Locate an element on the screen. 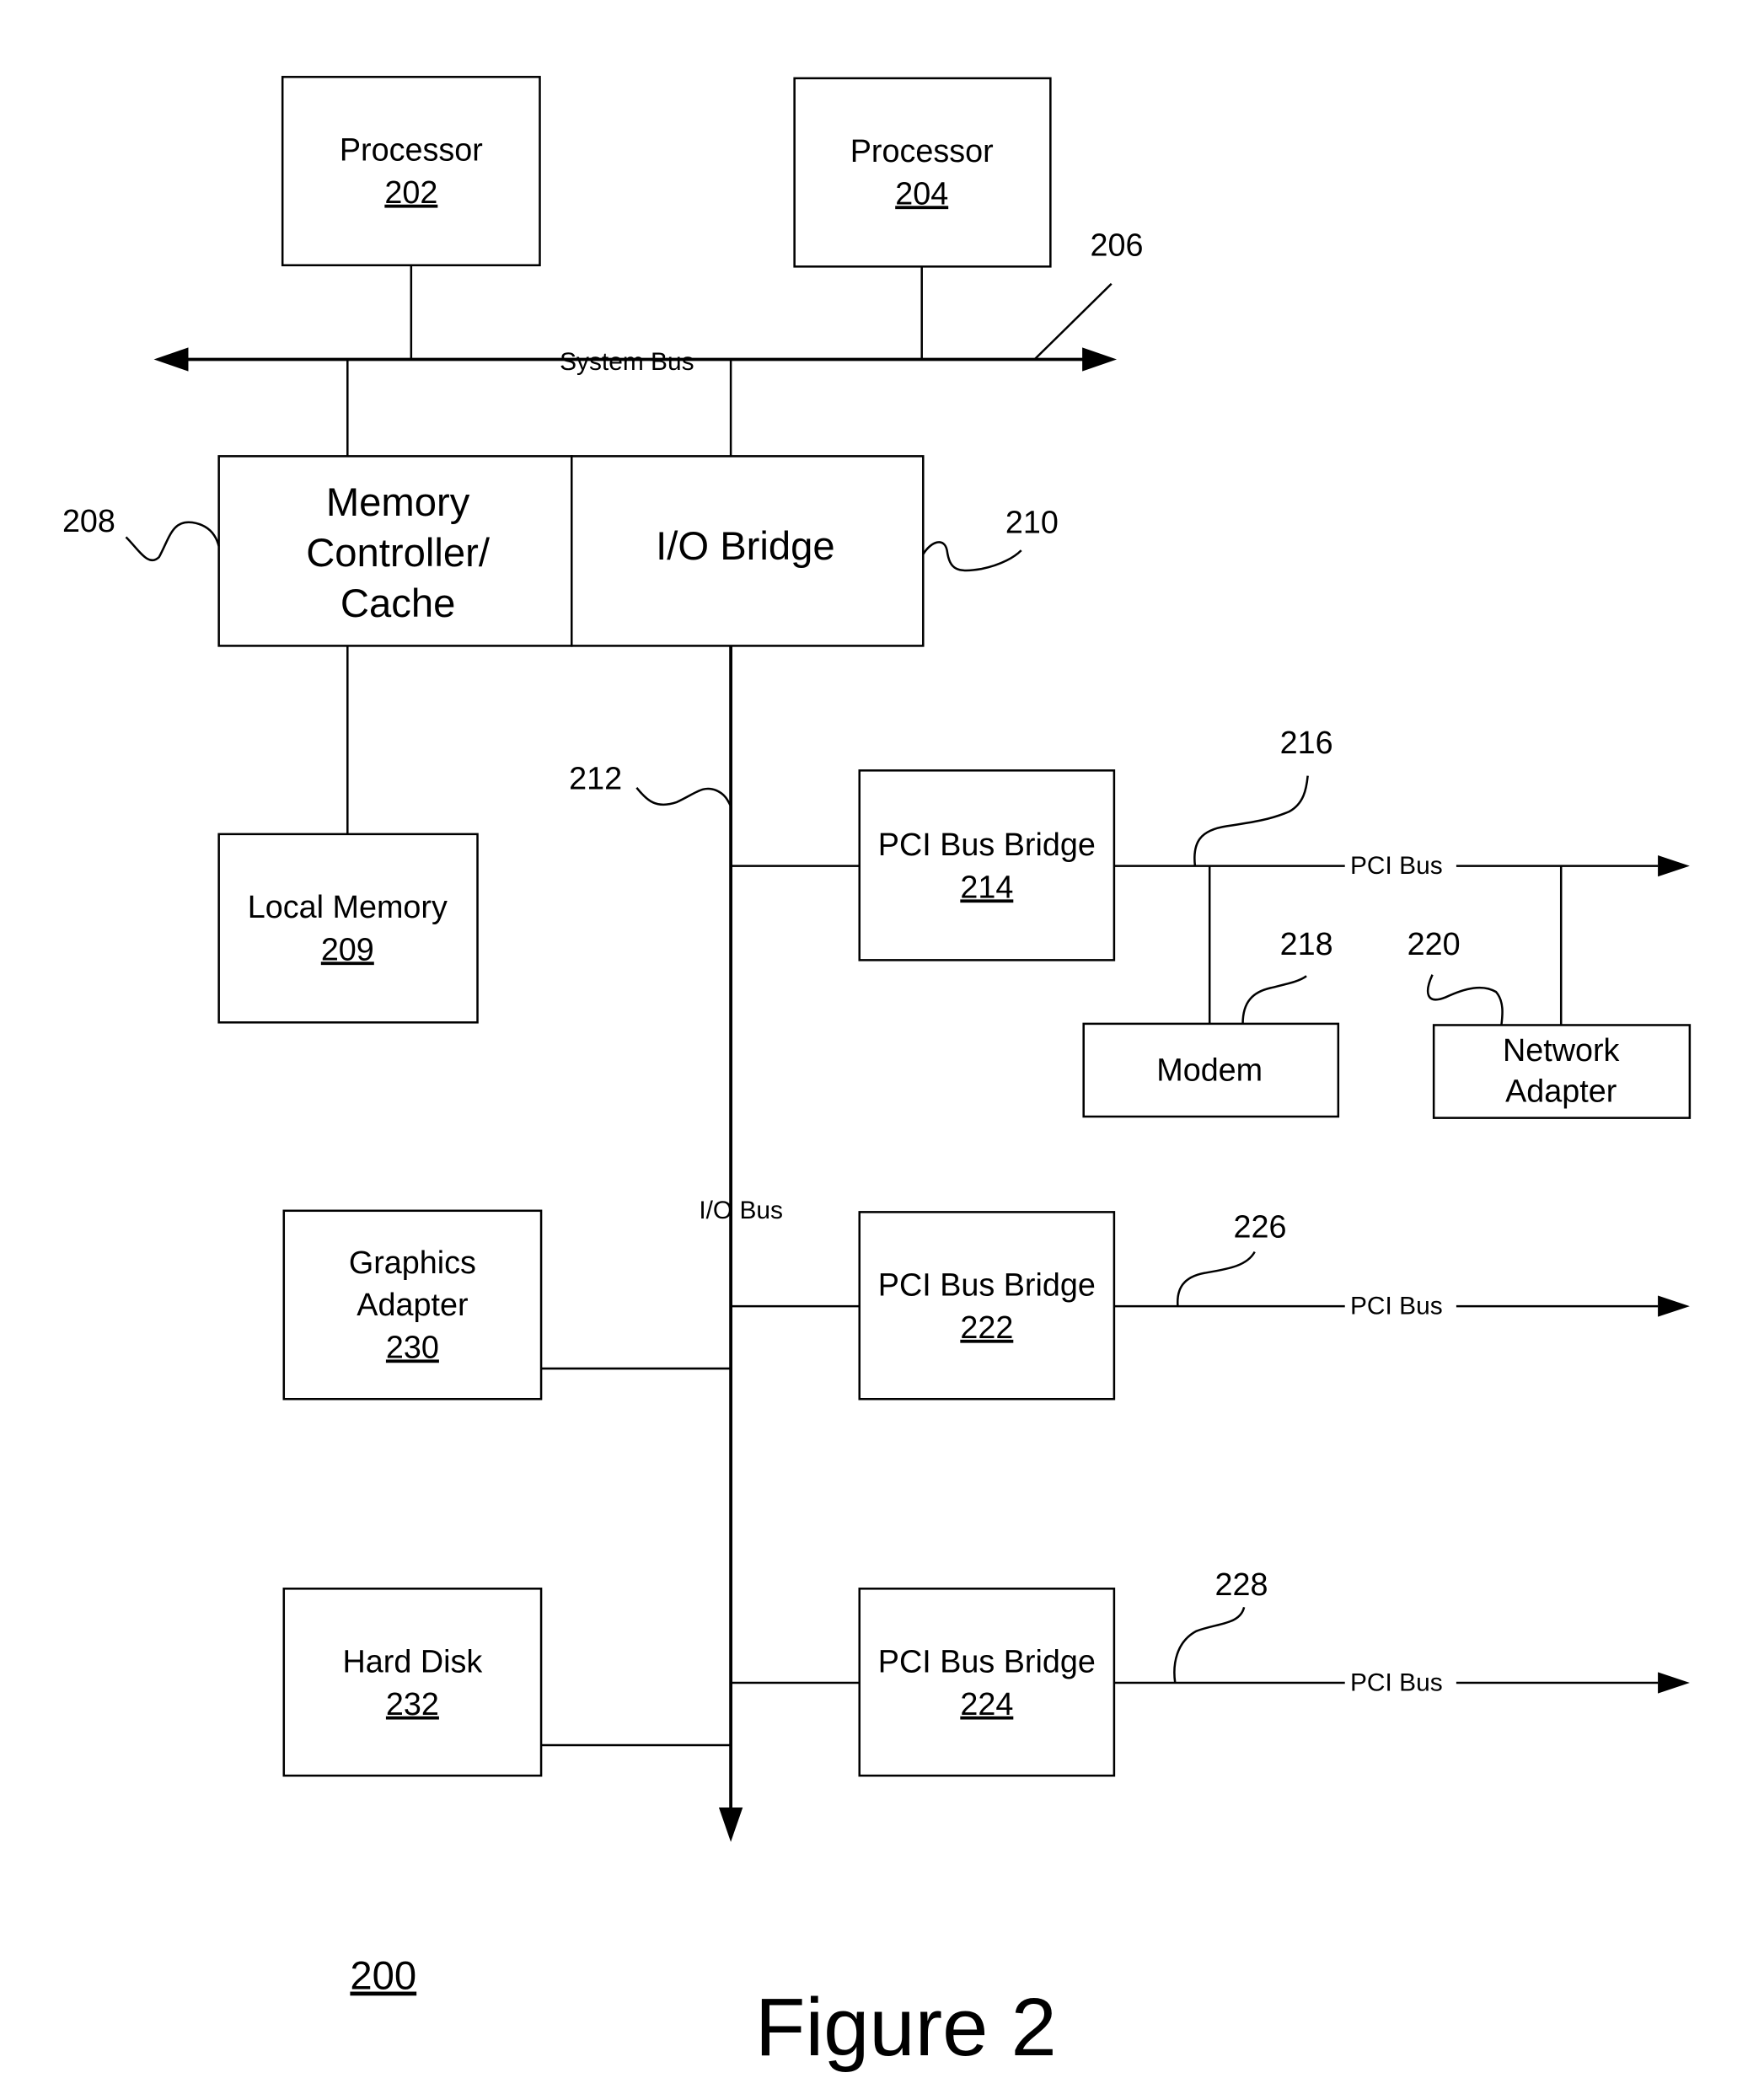 The image size is (1764, 2078). graphics-adapter: Graphics Adapter 230 is located at coordinates (412, 1305).